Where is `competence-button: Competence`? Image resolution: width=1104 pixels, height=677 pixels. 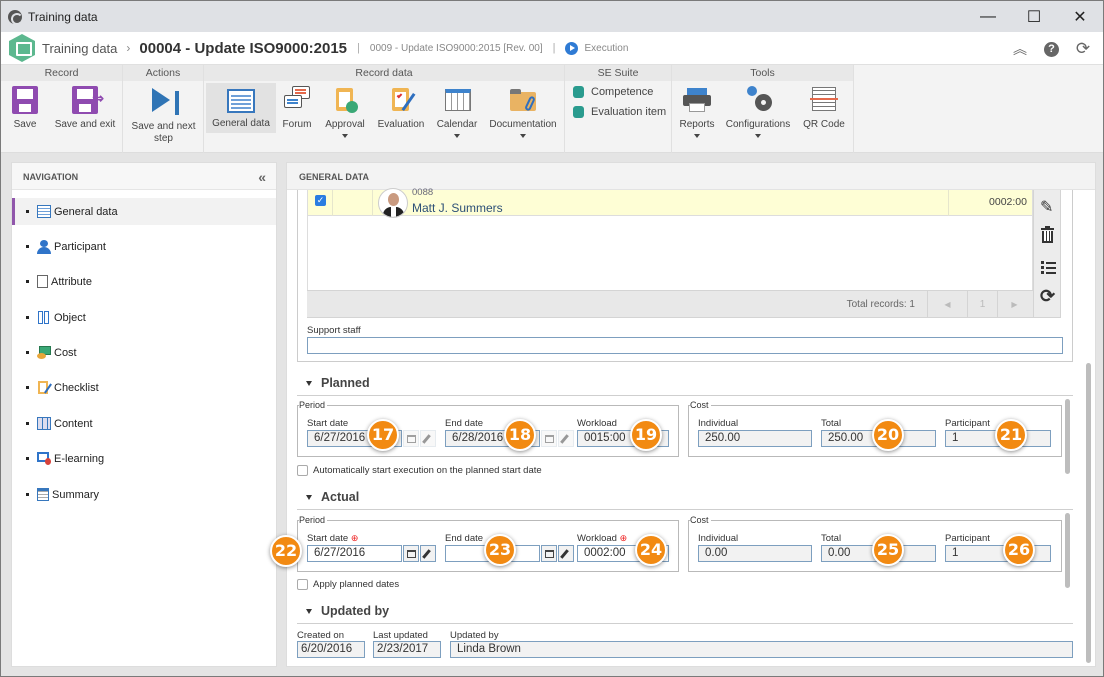
competence-button: Competence is located at coordinates (613, 92).